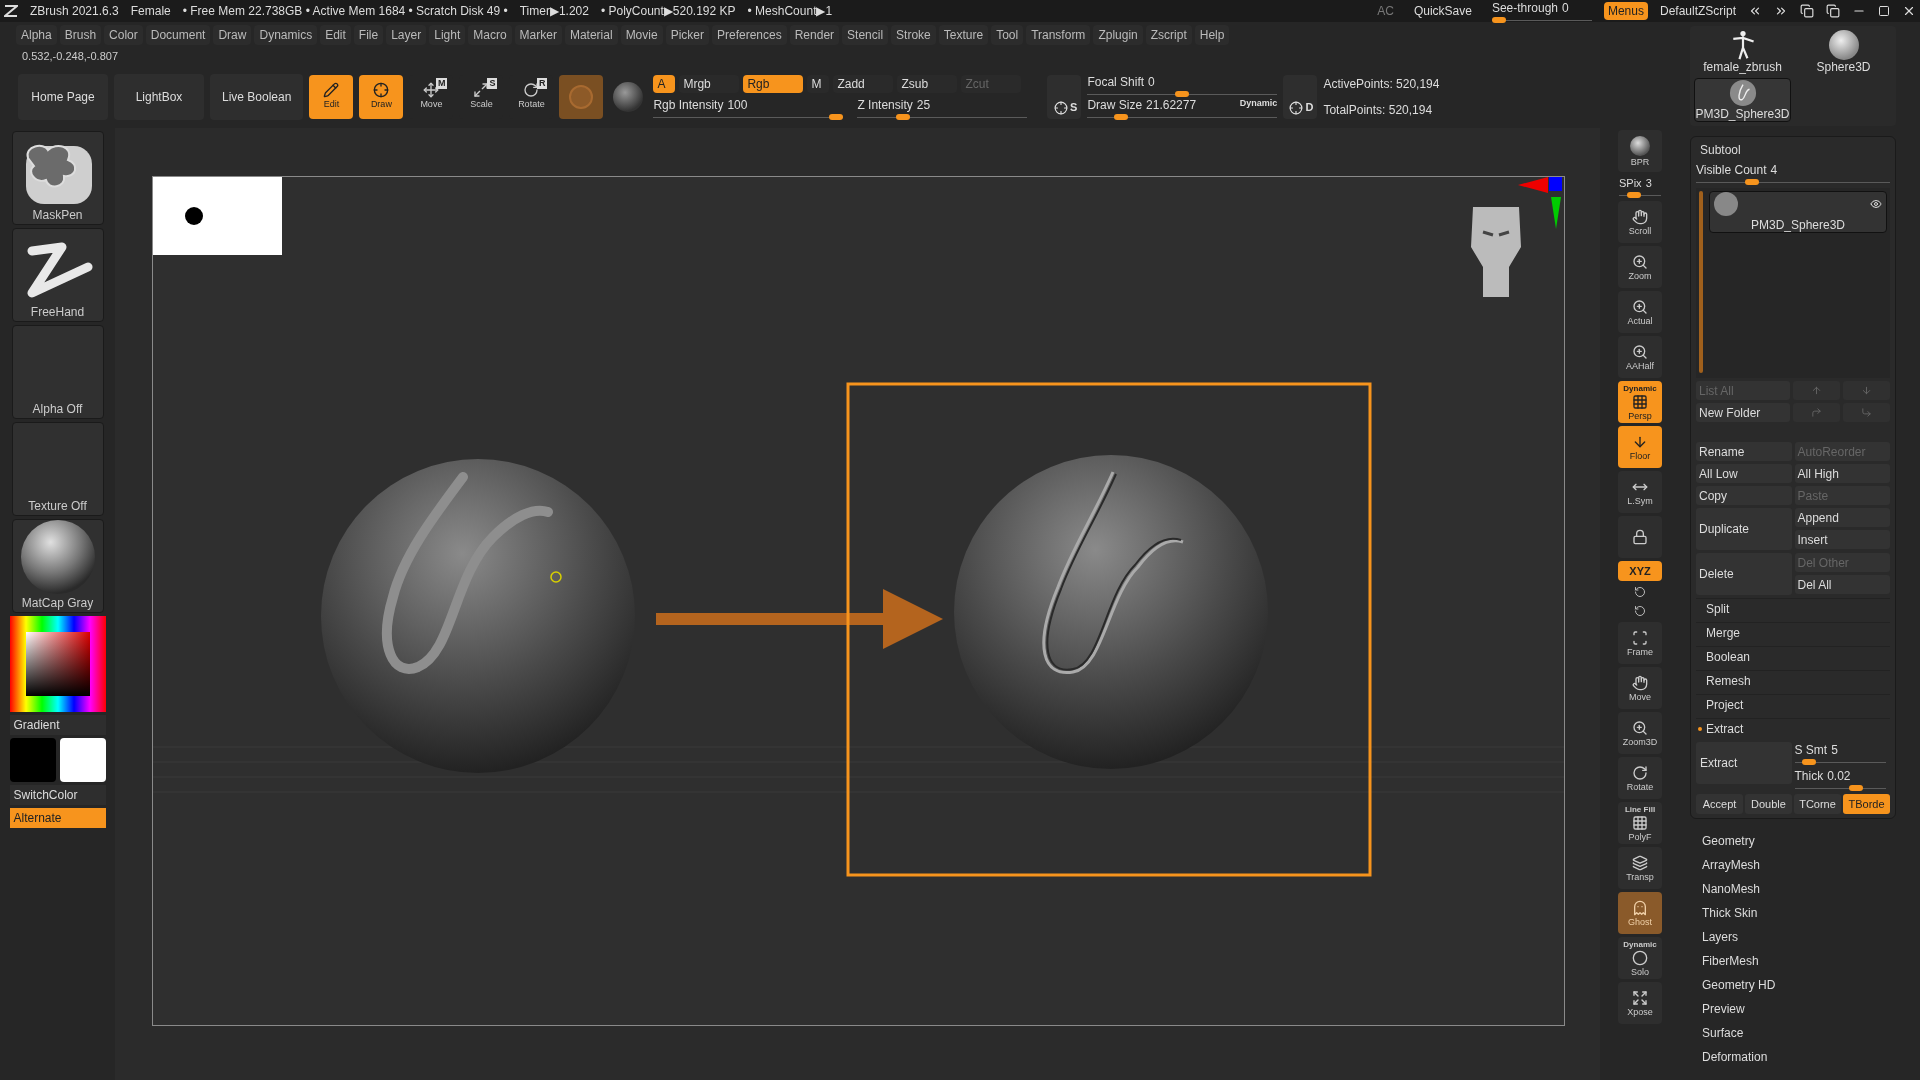  Describe the element at coordinates (1793, 608) in the screenshot. I see `section-header: Split` at that location.